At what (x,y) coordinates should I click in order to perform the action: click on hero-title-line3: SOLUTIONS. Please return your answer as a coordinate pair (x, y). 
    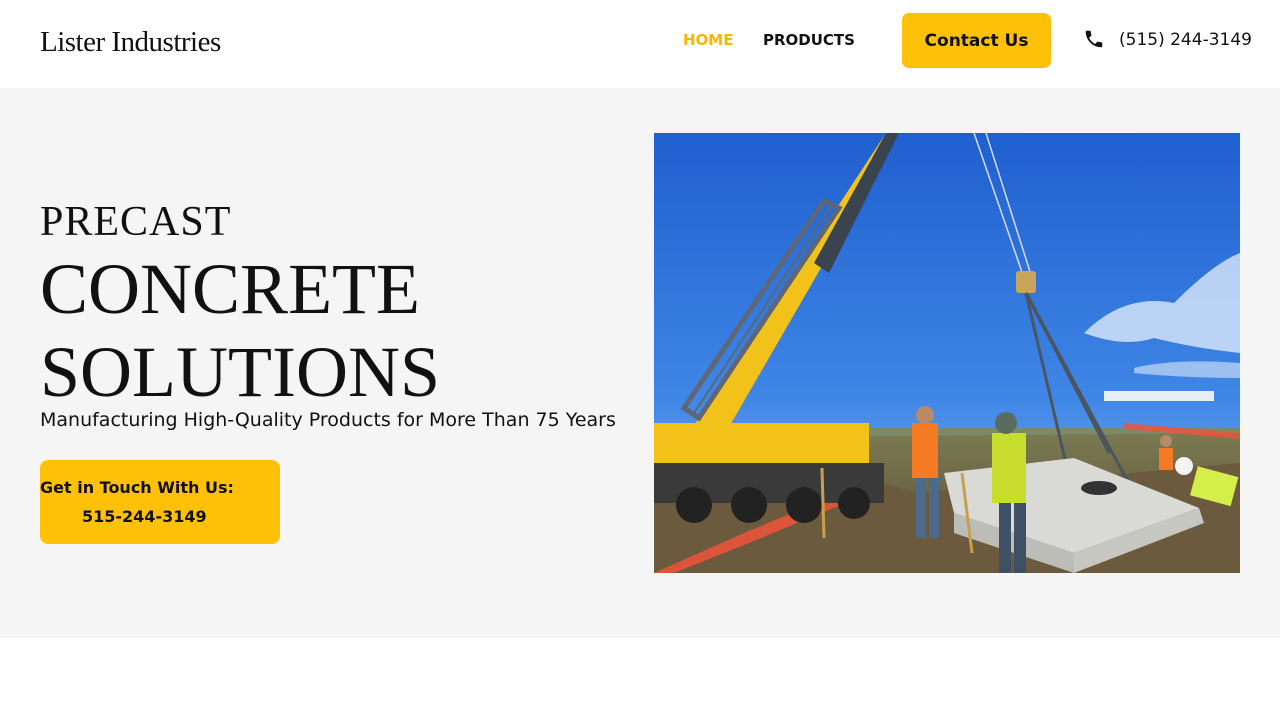
    Looking at the image, I should click on (240, 372).